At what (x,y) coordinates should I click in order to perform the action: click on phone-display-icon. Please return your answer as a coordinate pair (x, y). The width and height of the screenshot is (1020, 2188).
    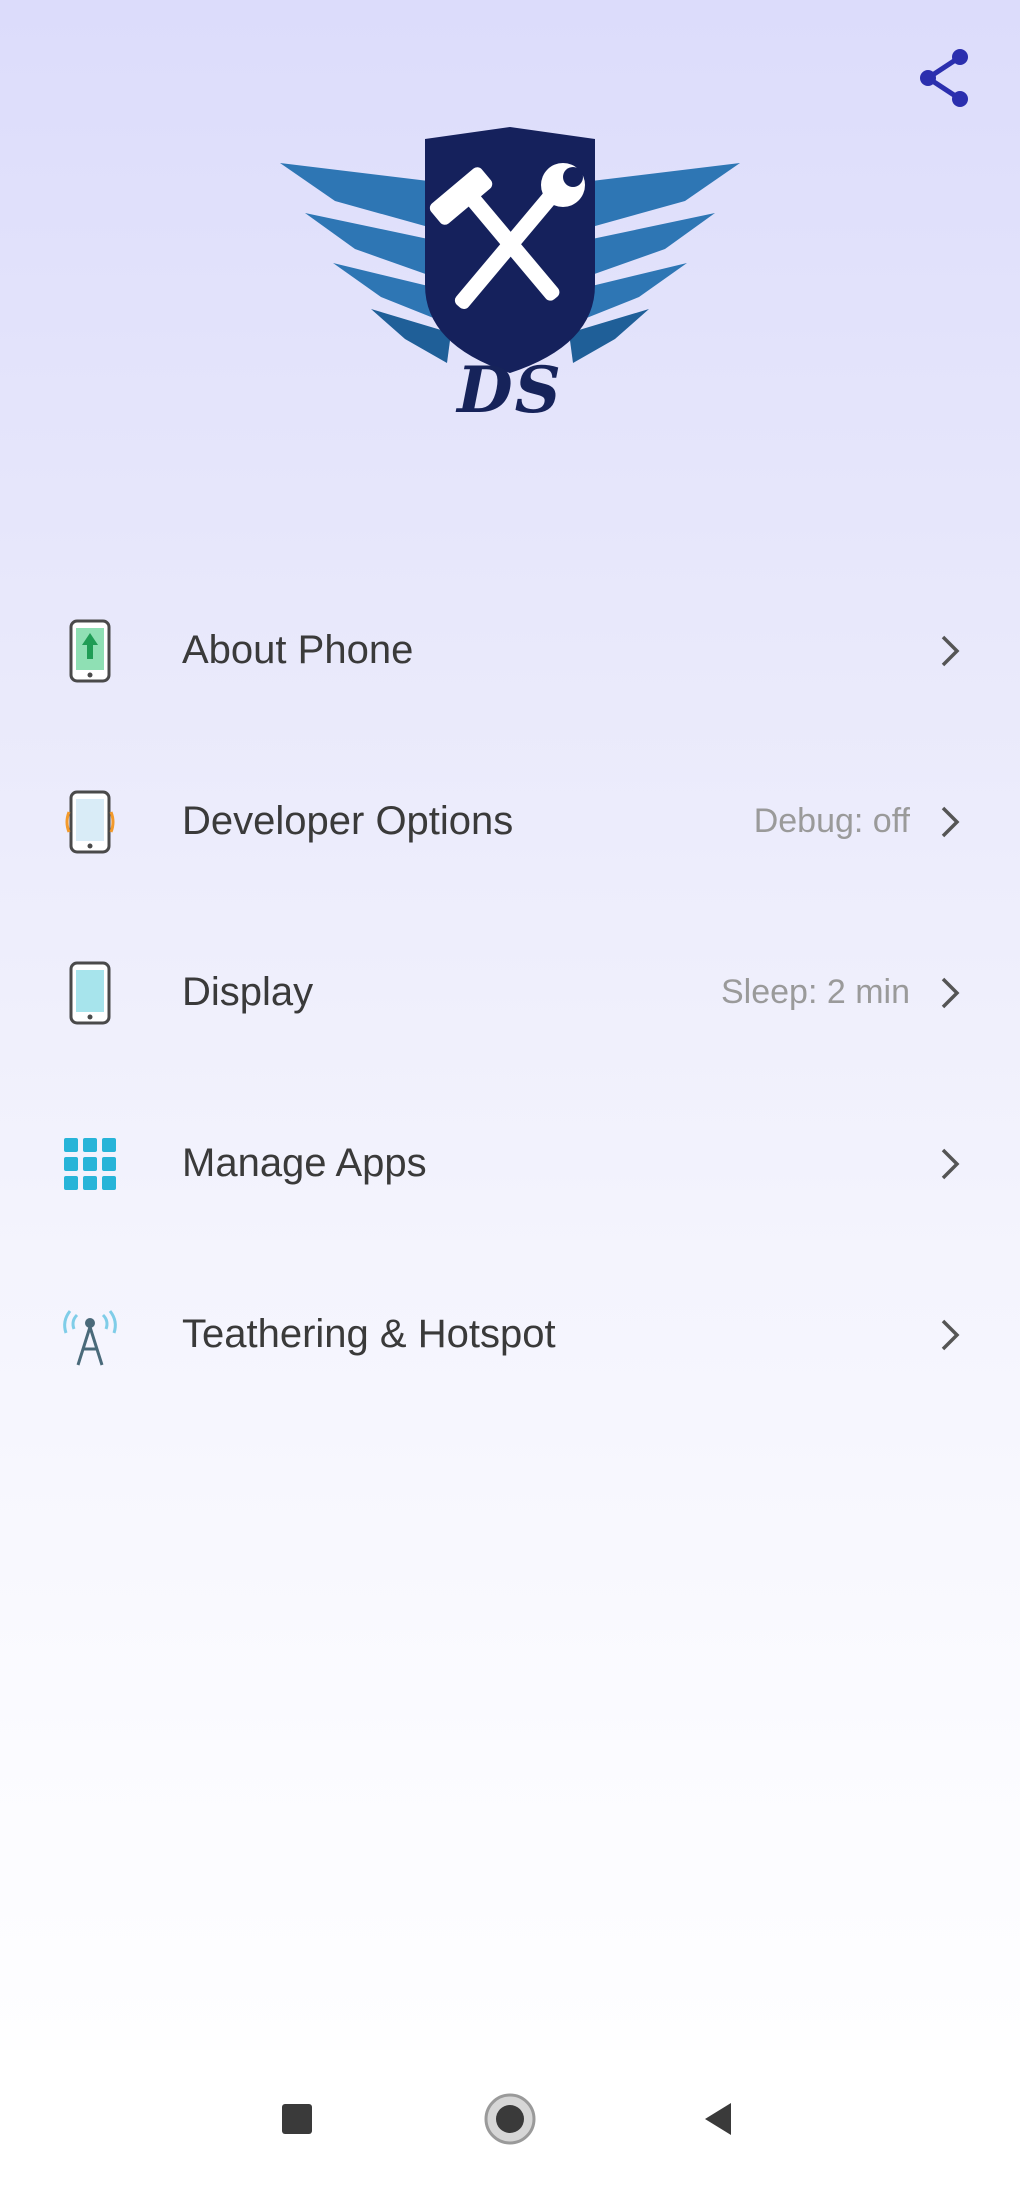
    Looking at the image, I should click on (90, 993).